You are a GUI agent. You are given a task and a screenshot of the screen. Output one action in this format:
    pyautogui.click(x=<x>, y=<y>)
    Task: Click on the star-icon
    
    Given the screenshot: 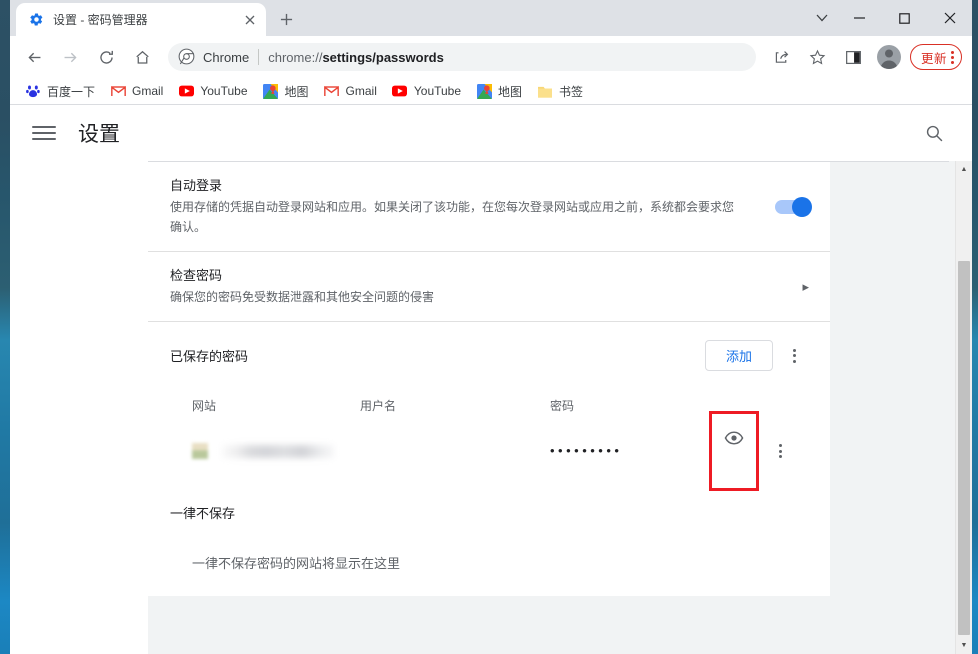 What is the action you would take?
    pyautogui.click(x=818, y=57)
    